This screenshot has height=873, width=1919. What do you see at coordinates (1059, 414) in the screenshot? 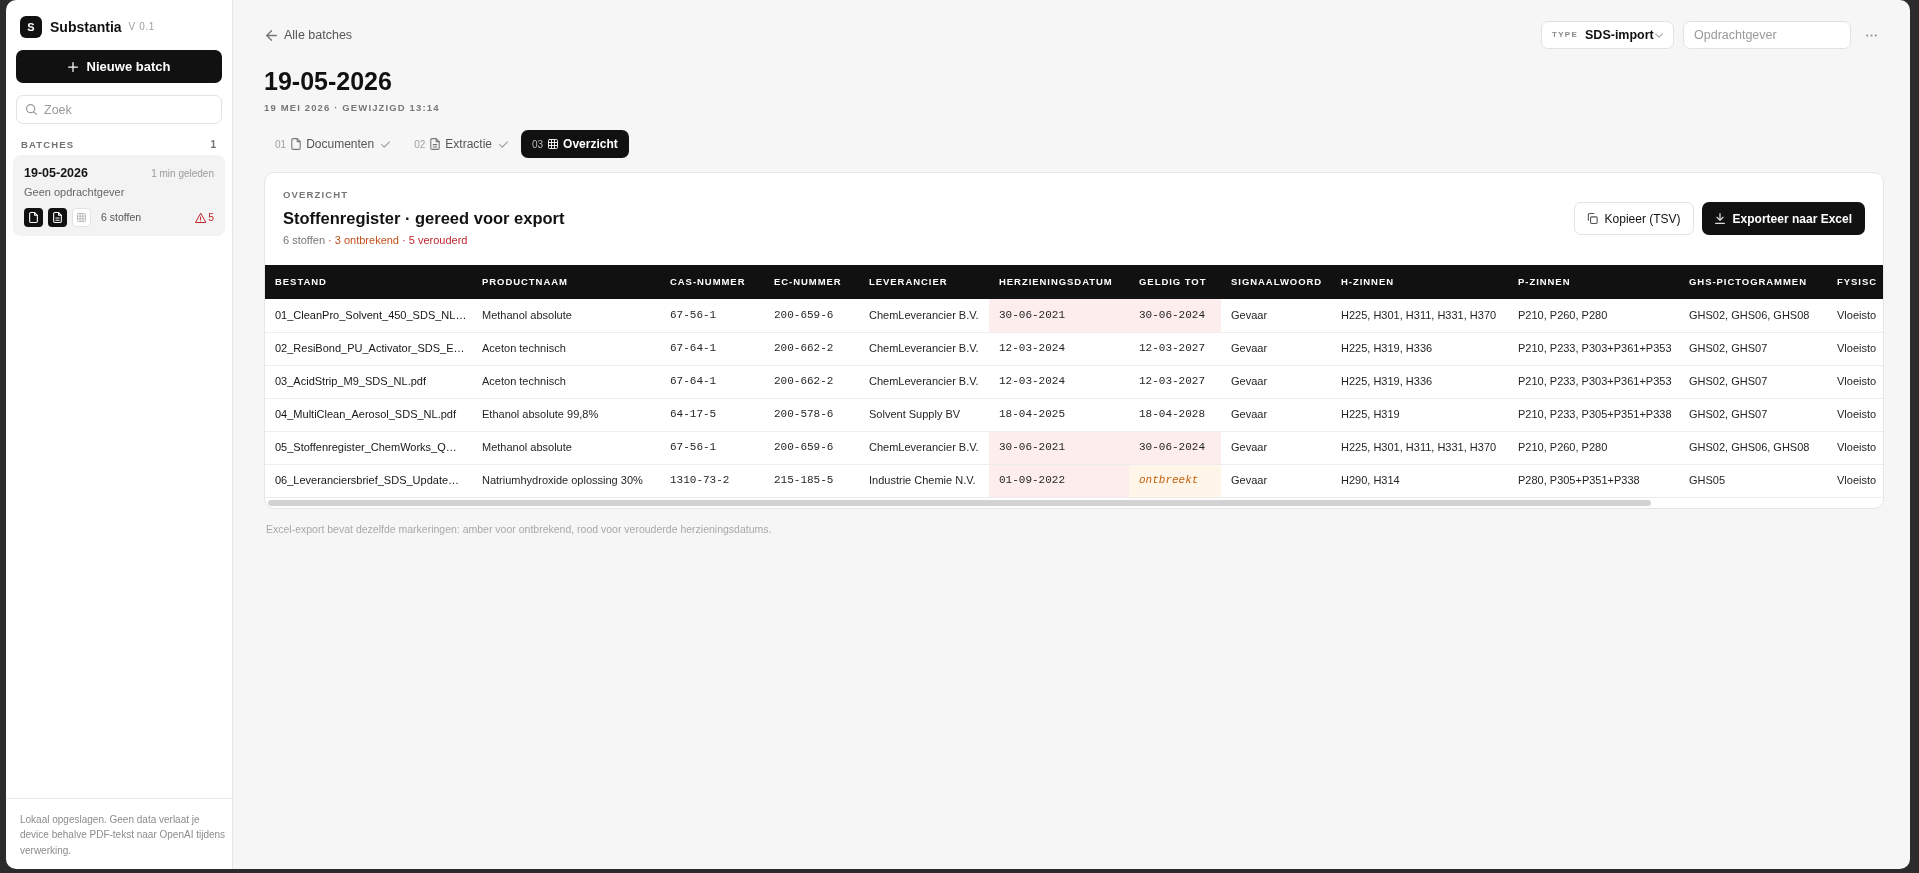
I see `table-cell: 18-04-2025` at bounding box center [1059, 414].